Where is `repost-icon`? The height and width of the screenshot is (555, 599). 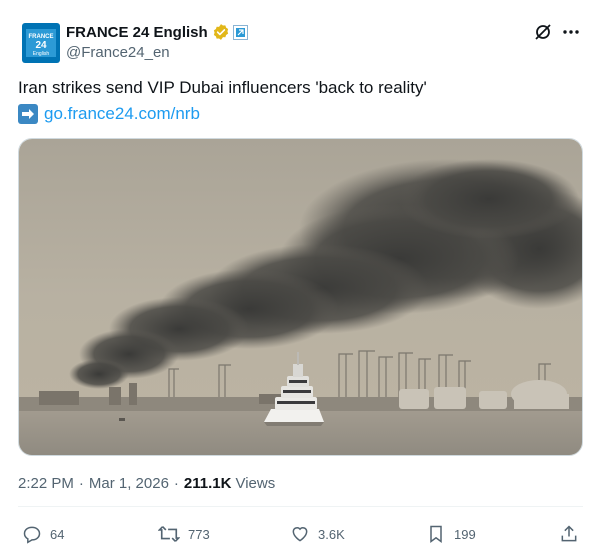 repost-icon is located at coordinates (169, 534).